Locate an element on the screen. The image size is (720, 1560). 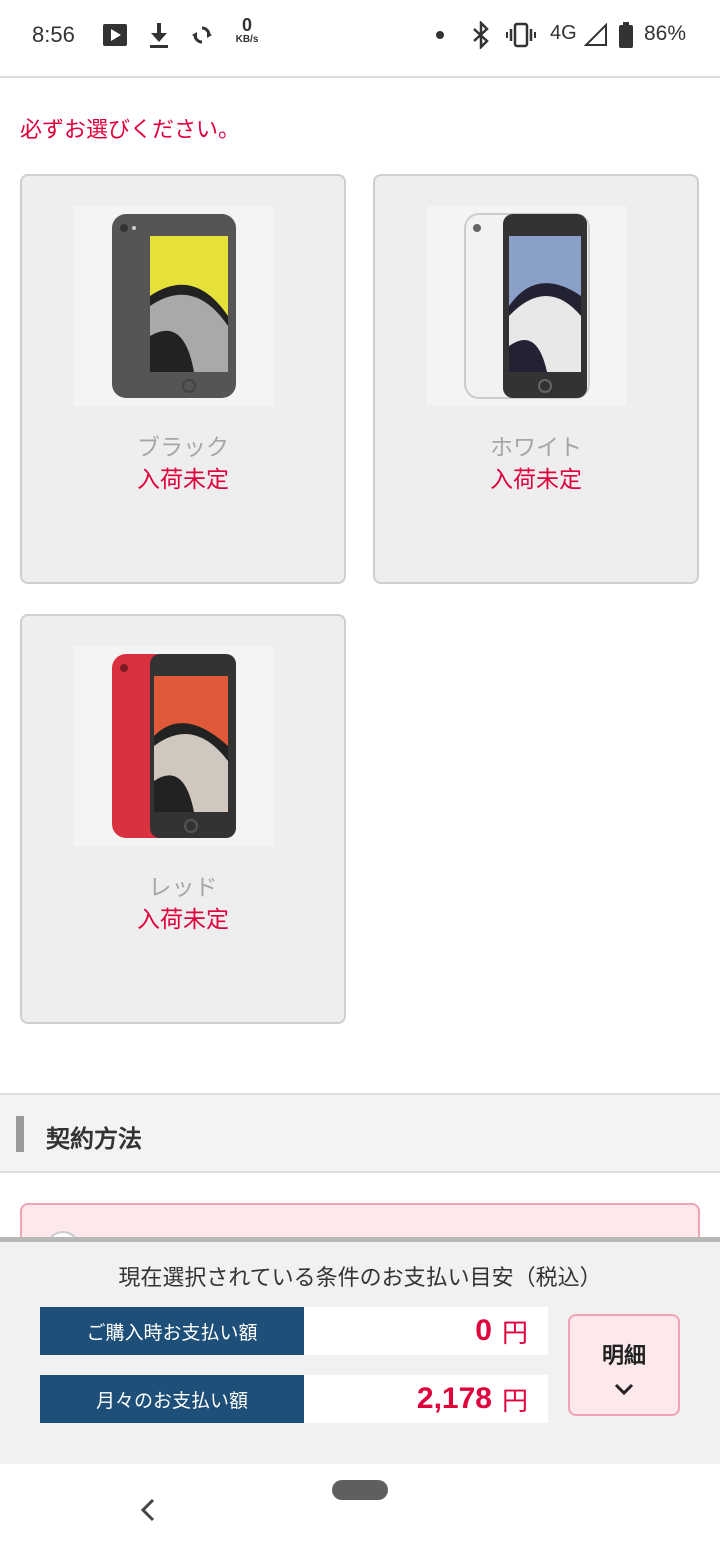
play-store-icon is located at coordinates (115, 35).